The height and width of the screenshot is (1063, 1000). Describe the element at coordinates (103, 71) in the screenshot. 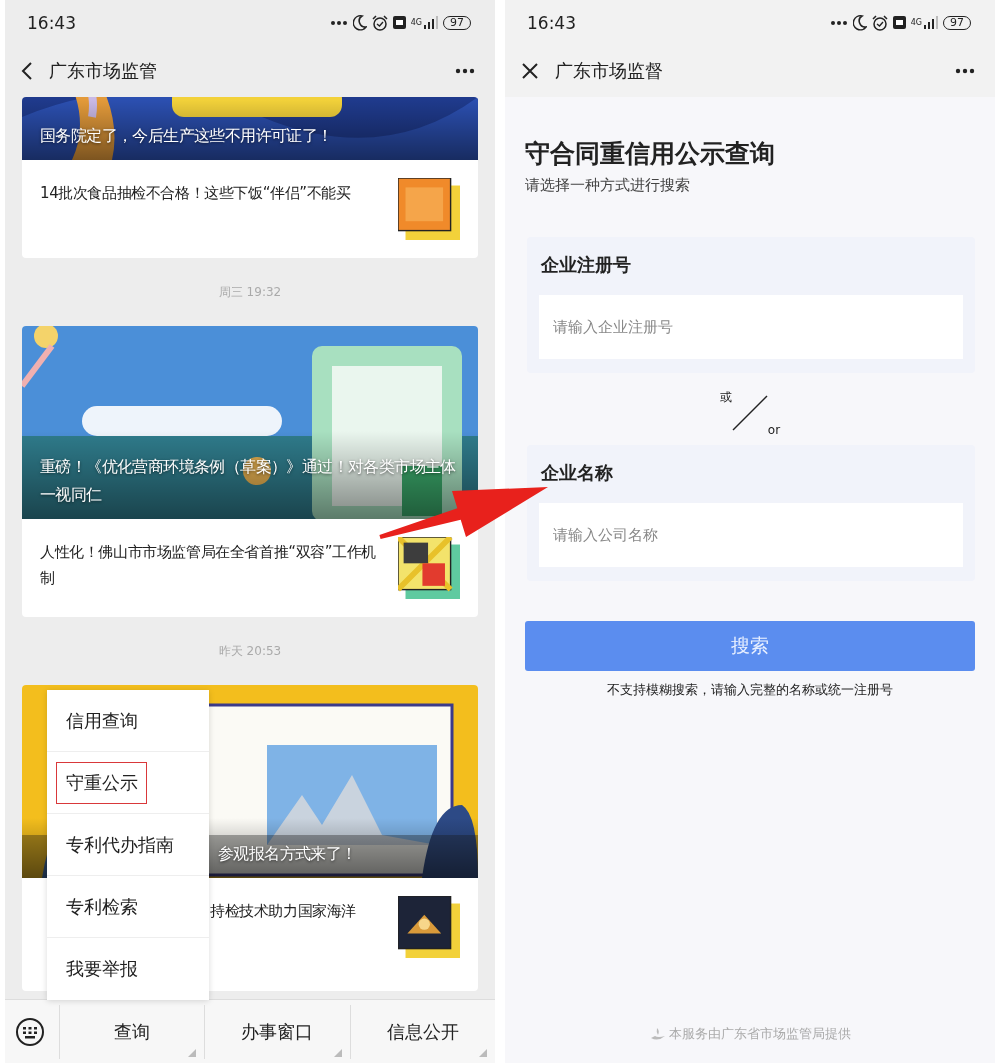

I see `account-title: 广东市场监管` at that location.